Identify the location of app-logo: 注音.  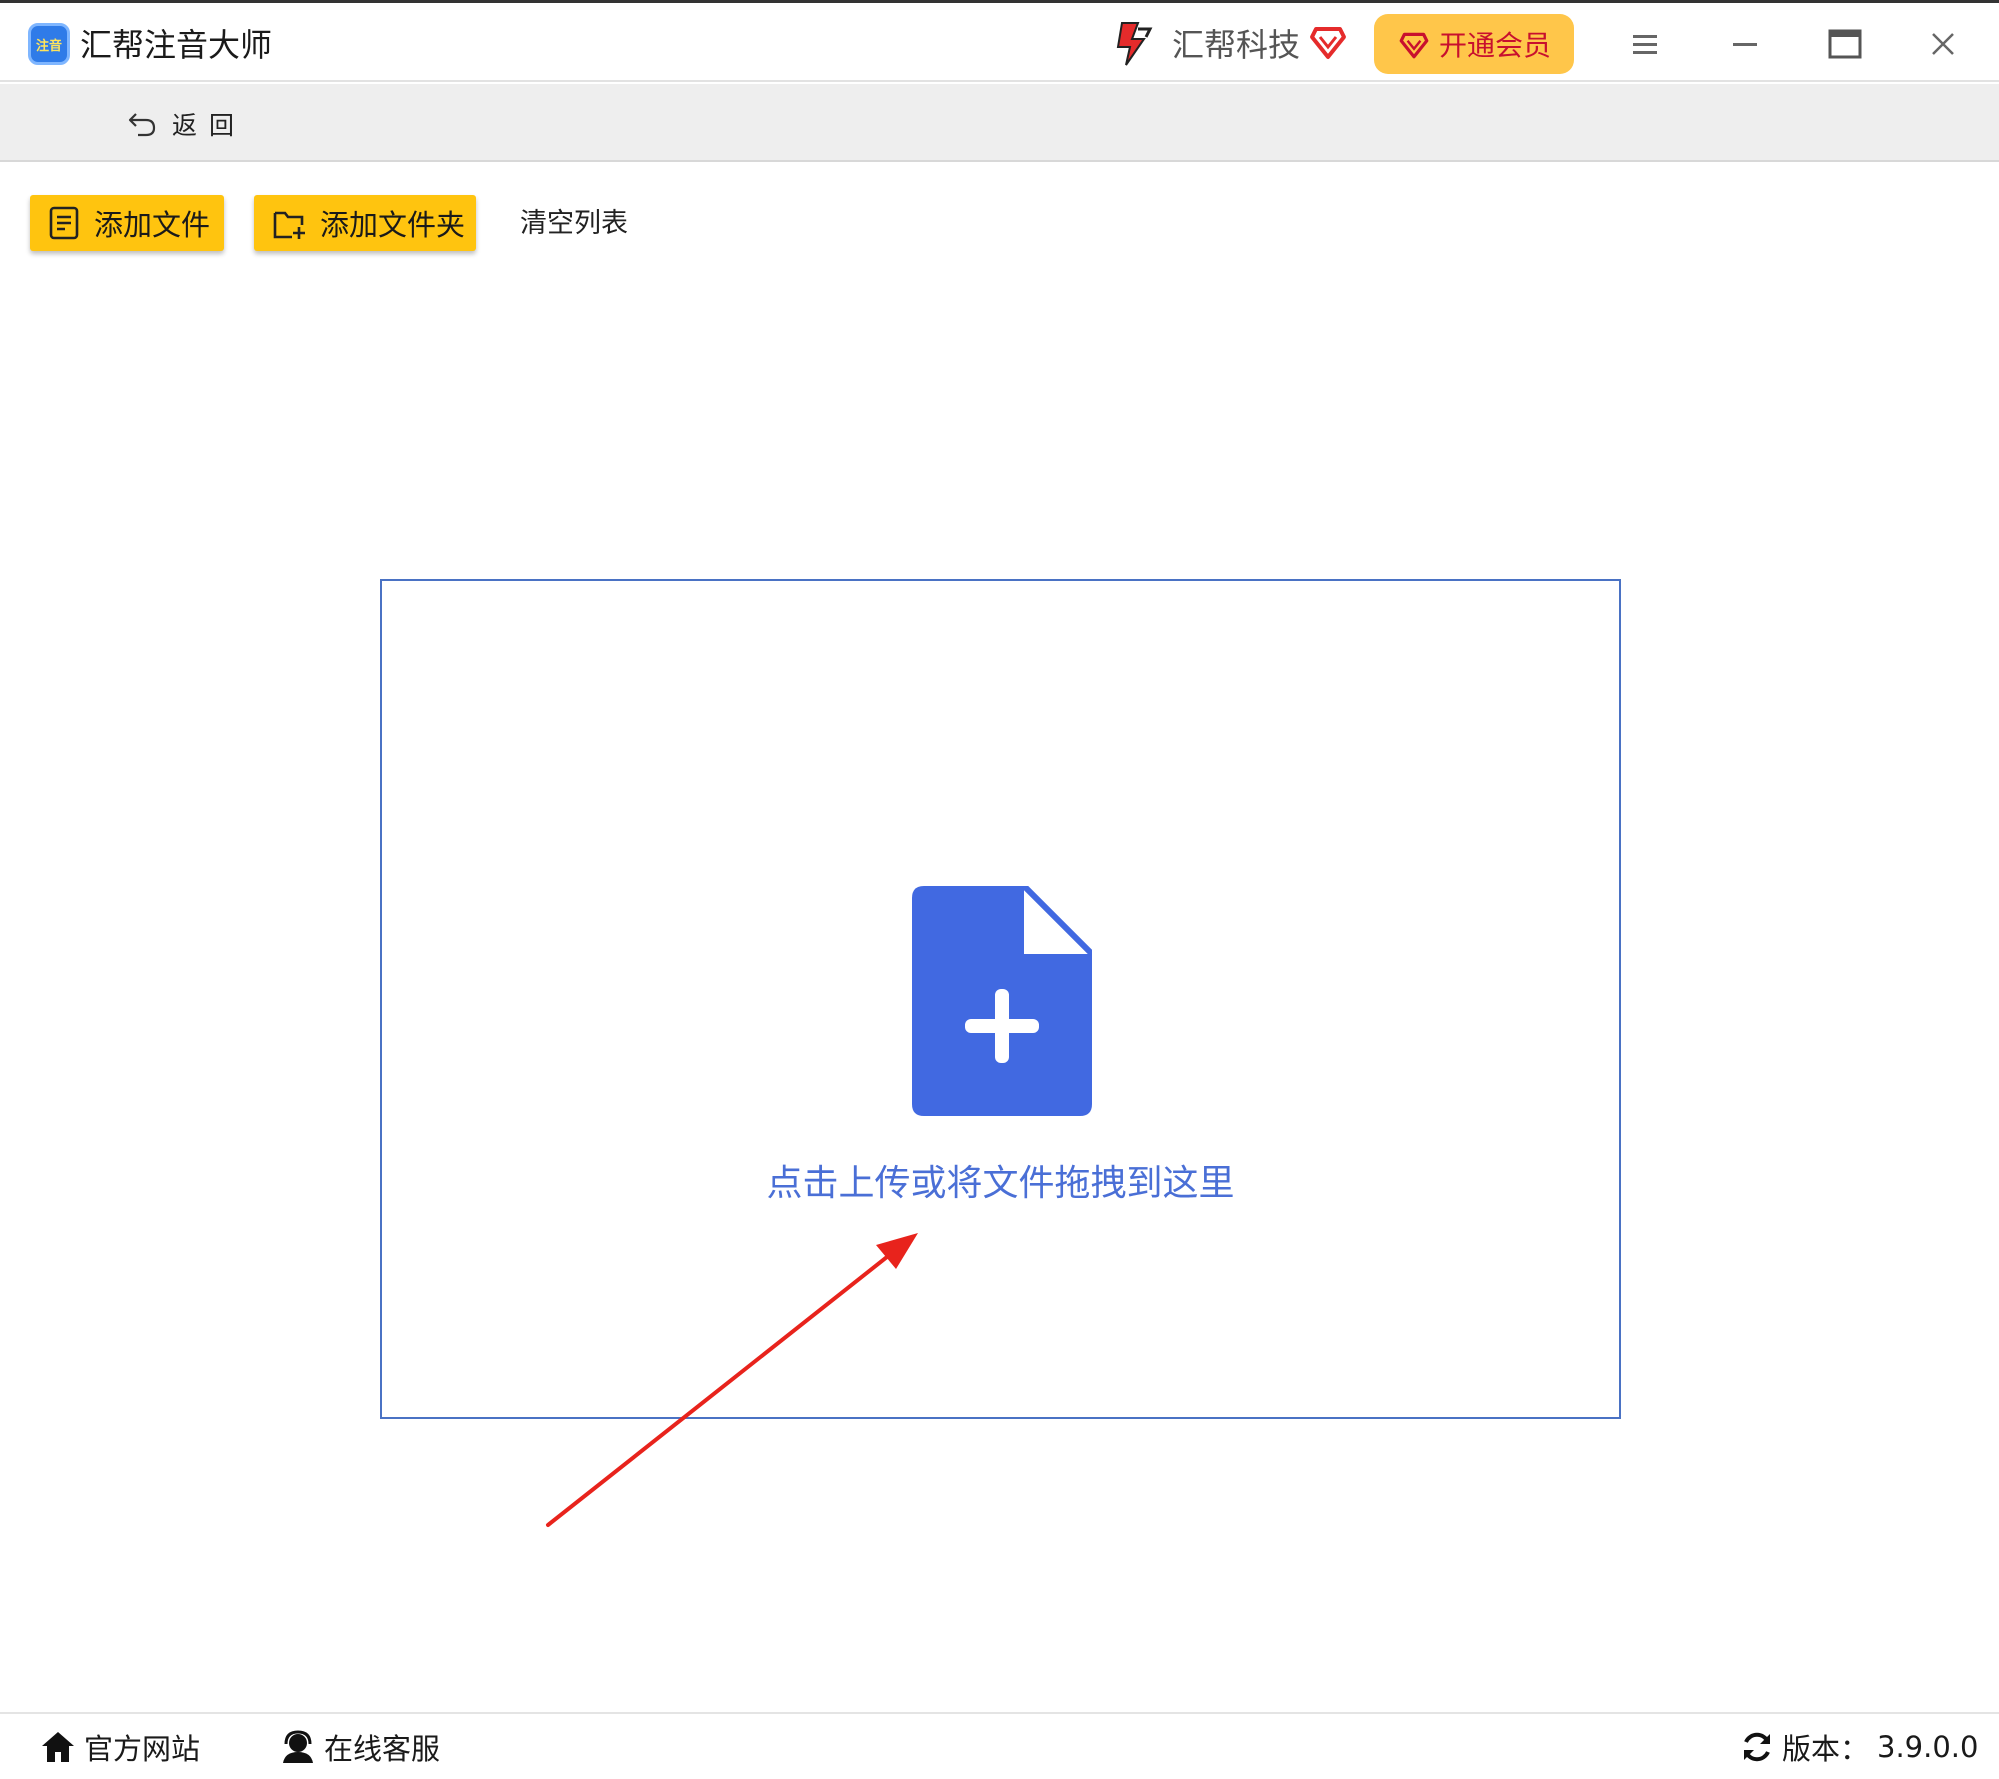
(49, 44).